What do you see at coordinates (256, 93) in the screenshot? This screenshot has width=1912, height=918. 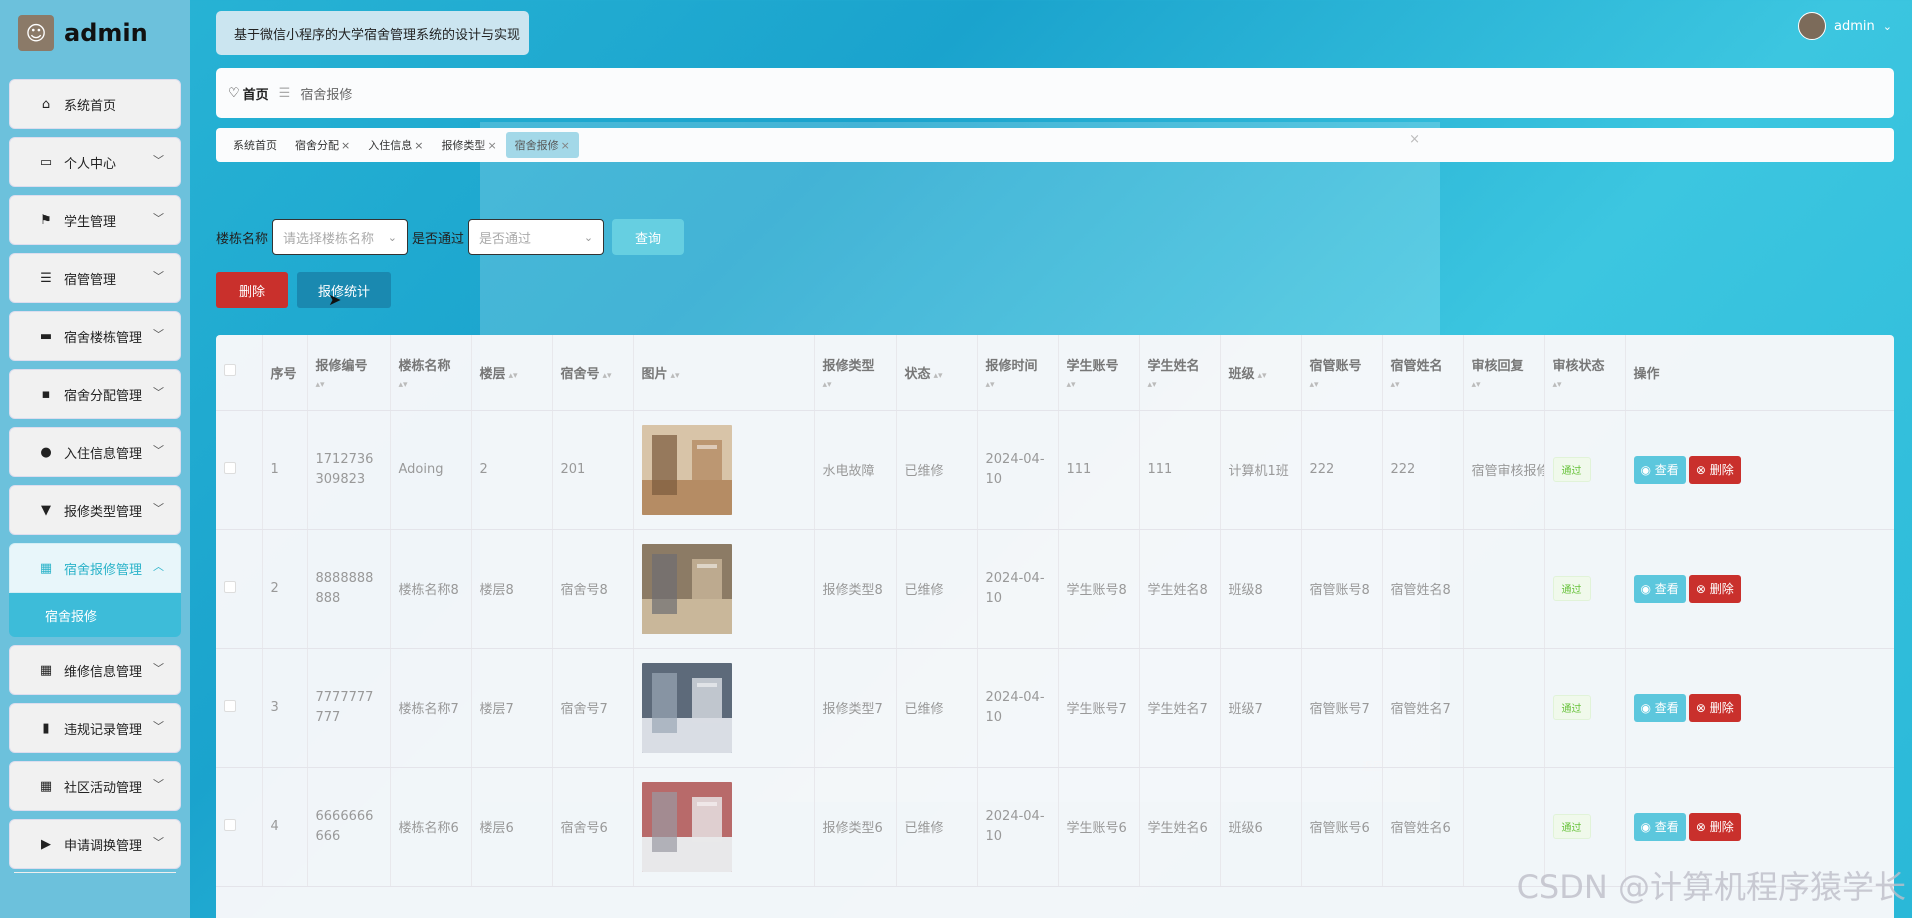 I see `breadcrumb-home: 首页` at bounding box center [256, 93].